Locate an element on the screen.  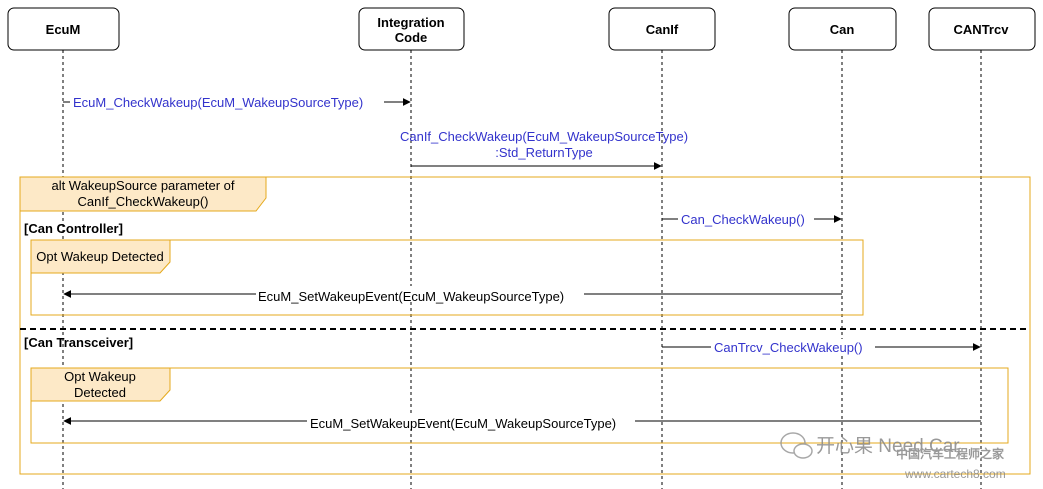
watermark-url: www.cartech8.com is located at coordinates (955, 474).